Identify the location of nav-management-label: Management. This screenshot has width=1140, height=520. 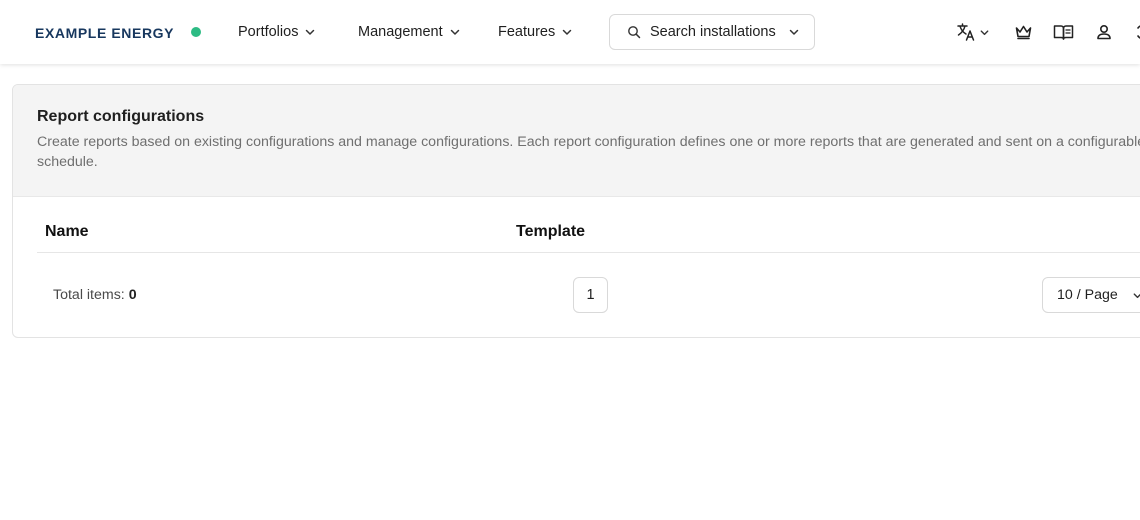
(400, 32).